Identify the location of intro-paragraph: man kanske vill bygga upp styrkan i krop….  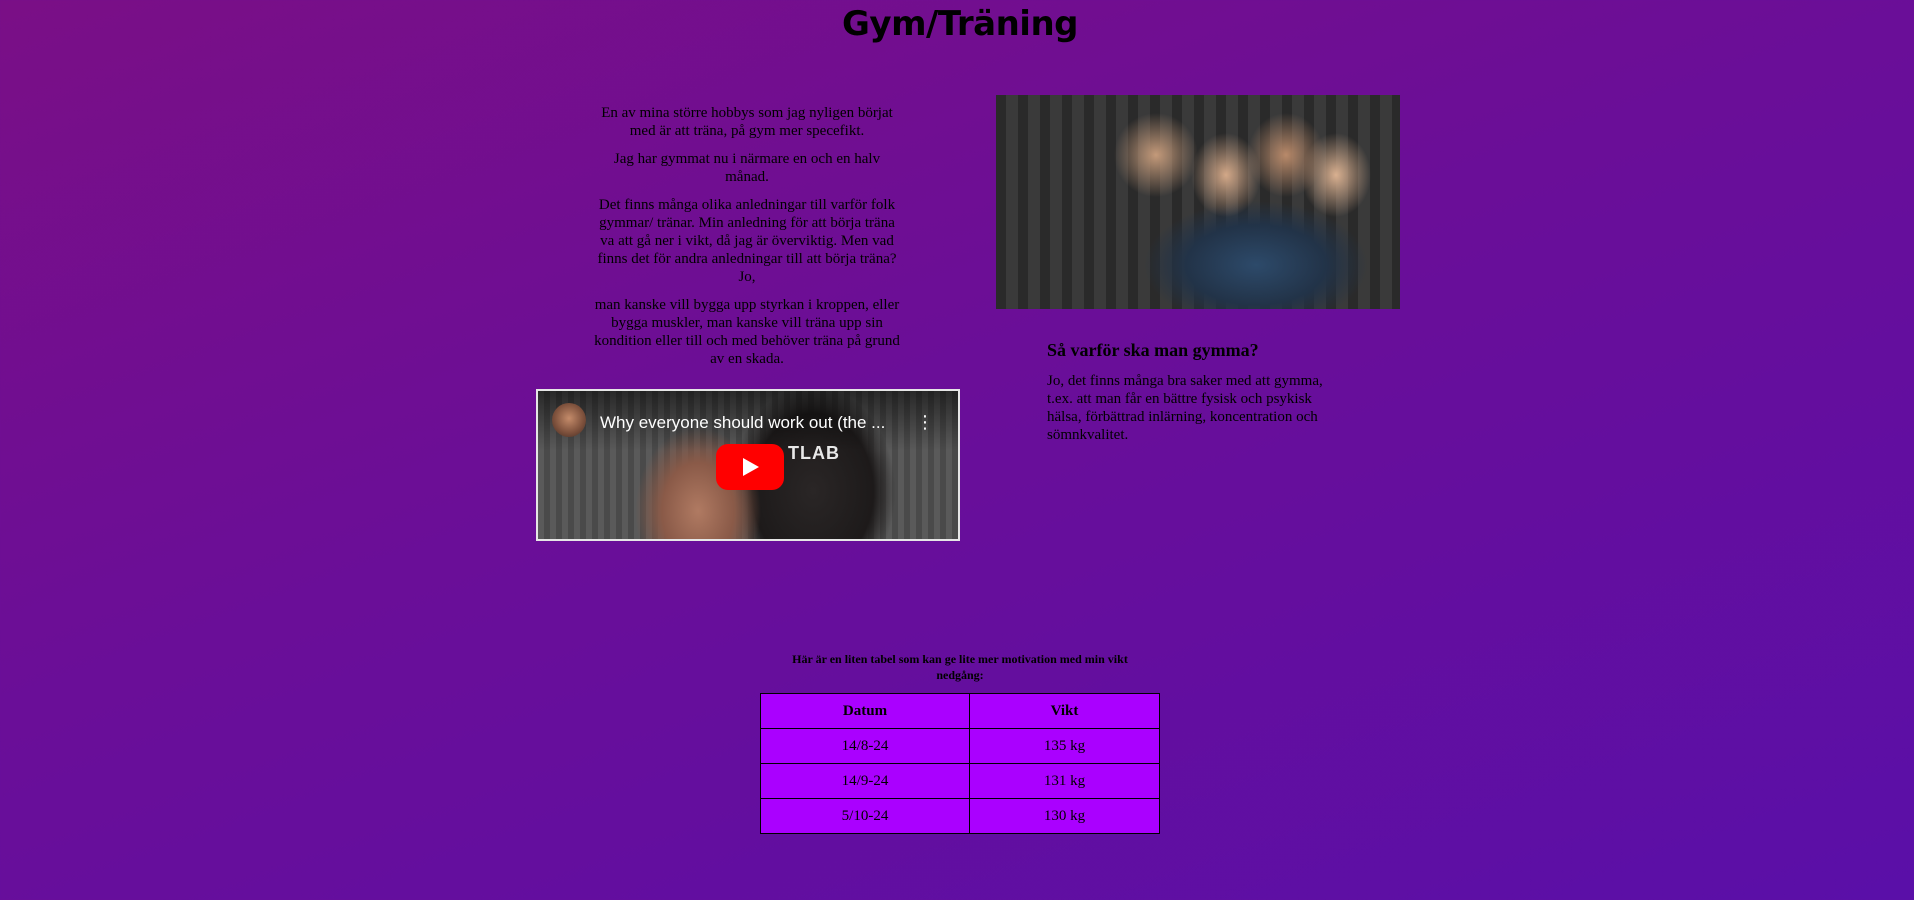
(747, 332).